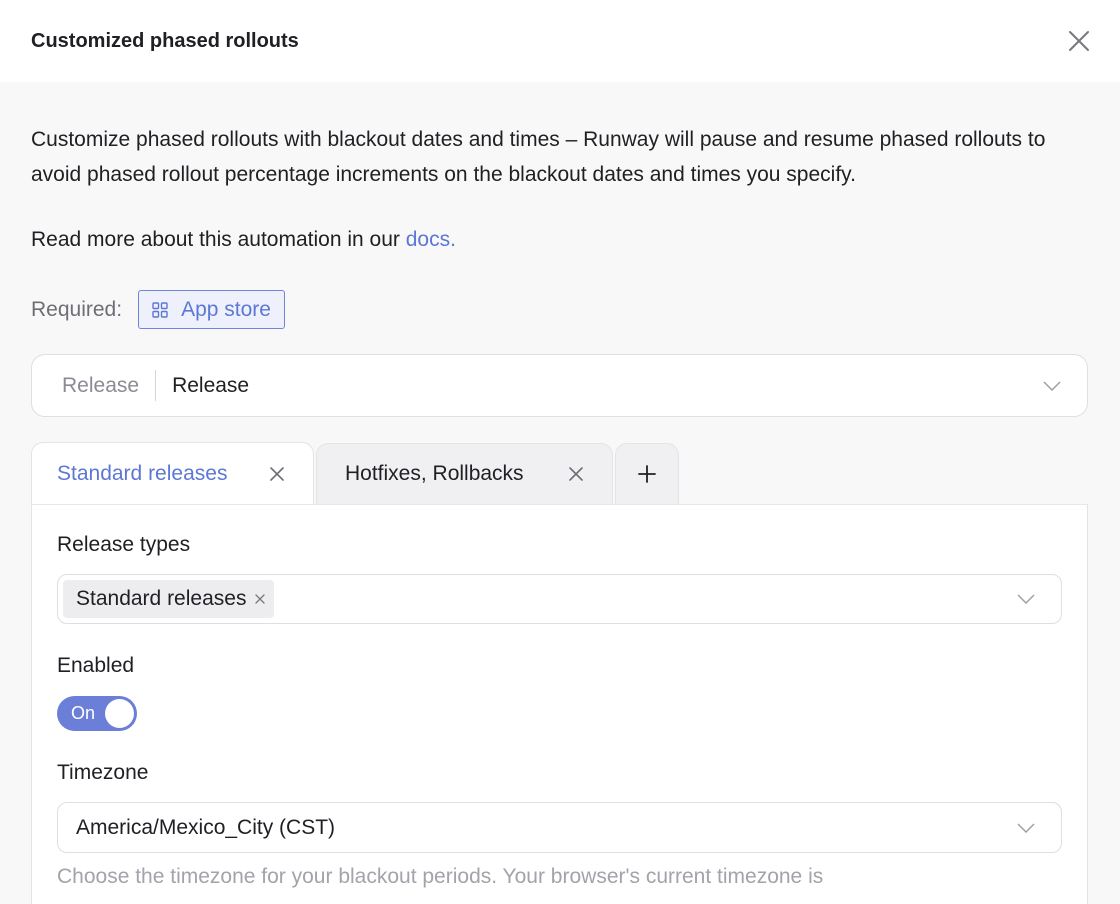 The width and height of the screenshot is (1120, 904). What do you see at coordinates (97, 713) in the screenshot?
I see `enabled-toggle: On` at bounding box center [97, 713].